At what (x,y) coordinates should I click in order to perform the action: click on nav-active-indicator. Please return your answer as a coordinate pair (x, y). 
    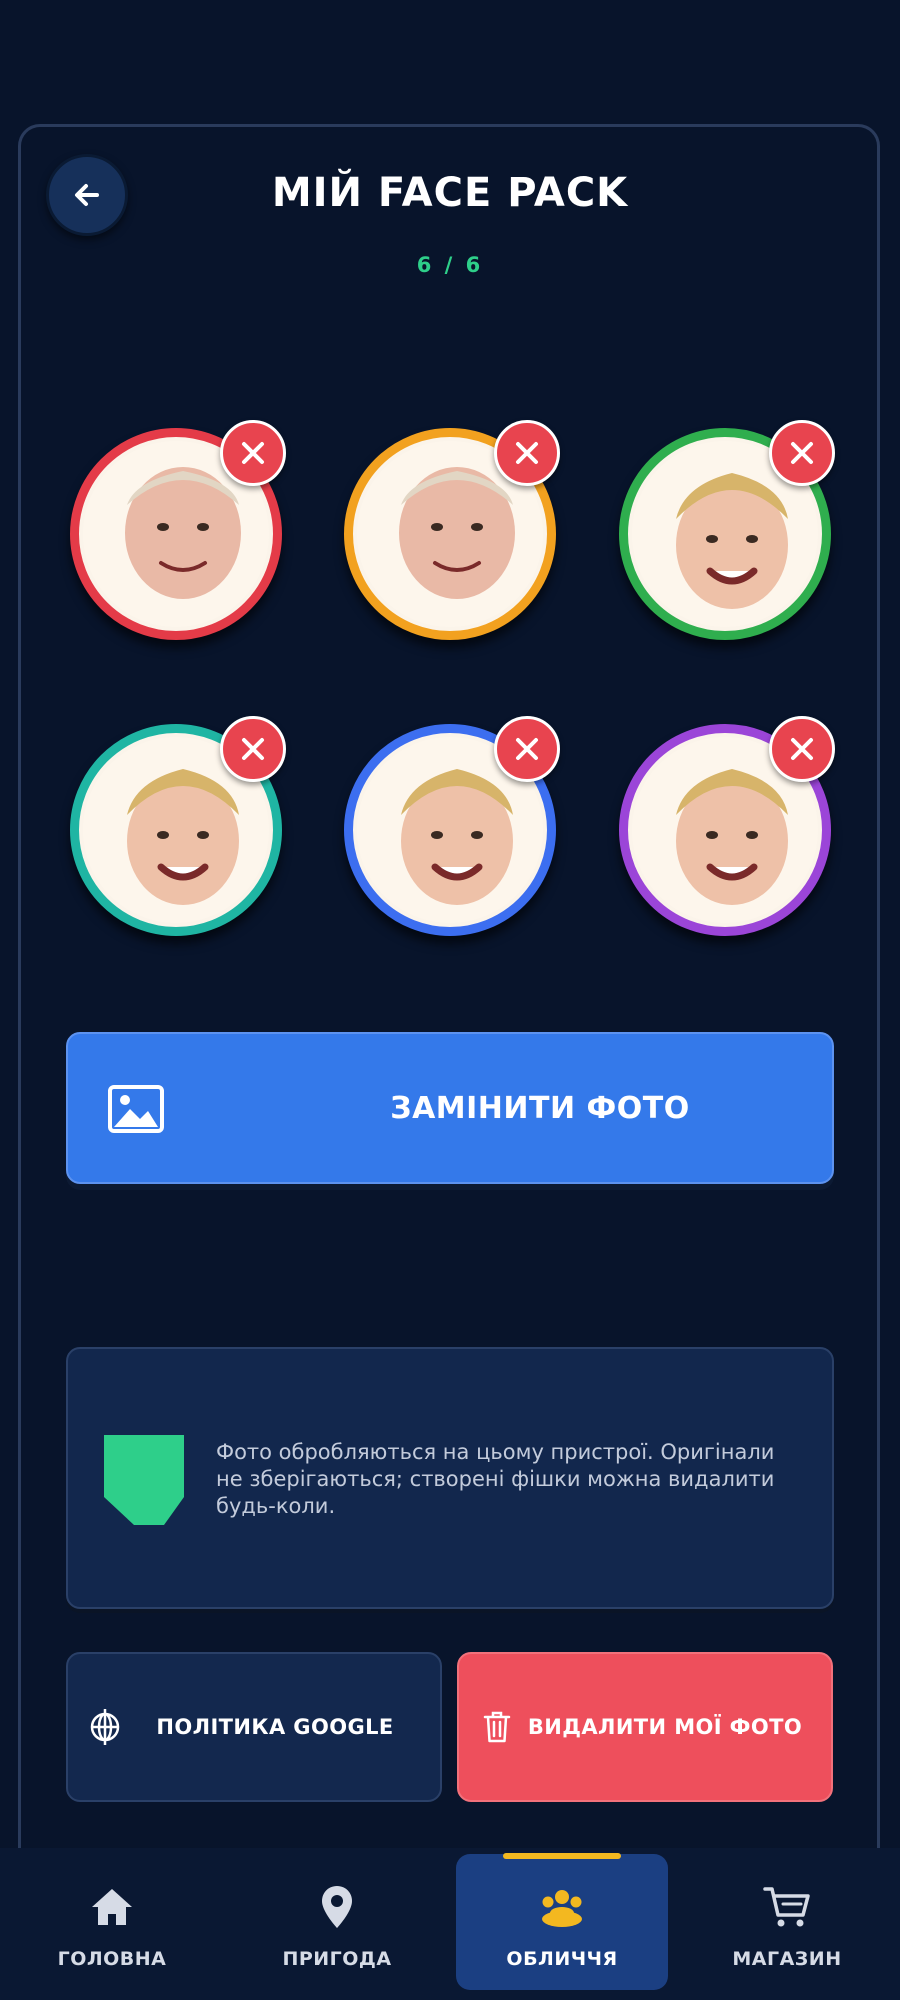
    Looking at the image, I should click on (562, 1856).